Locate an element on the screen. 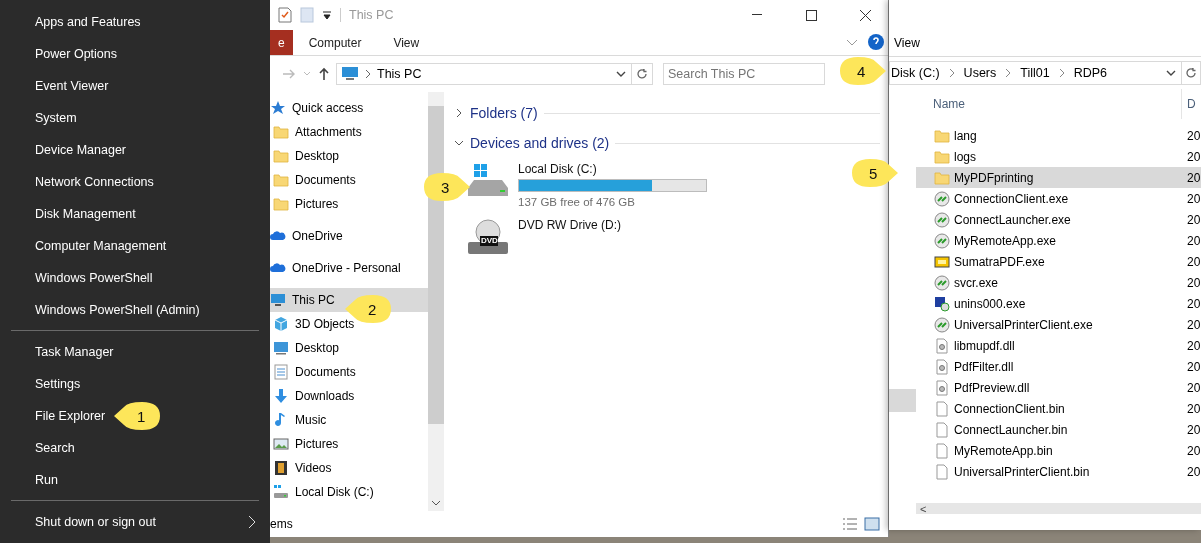 Image resolution: width=1201 pixels, height=543 pixels. menu-item: Run is located at coordinates (46, 480).